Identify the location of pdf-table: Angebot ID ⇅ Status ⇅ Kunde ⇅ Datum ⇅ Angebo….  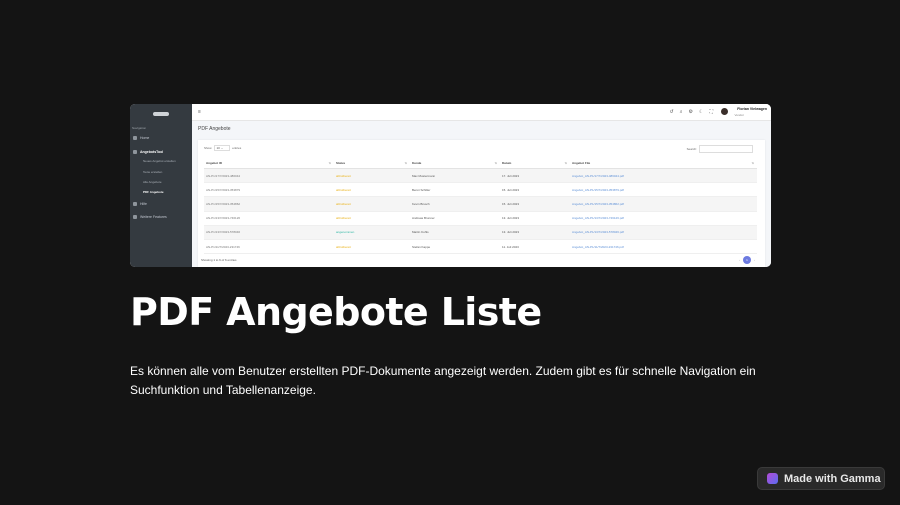
(480, 206).